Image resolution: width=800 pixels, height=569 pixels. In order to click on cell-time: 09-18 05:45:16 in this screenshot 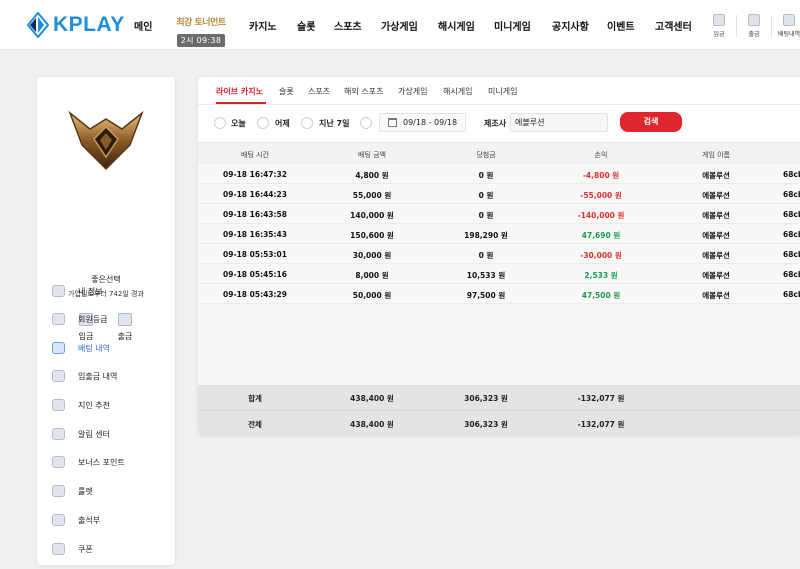, I will do `click(255, 274)`.